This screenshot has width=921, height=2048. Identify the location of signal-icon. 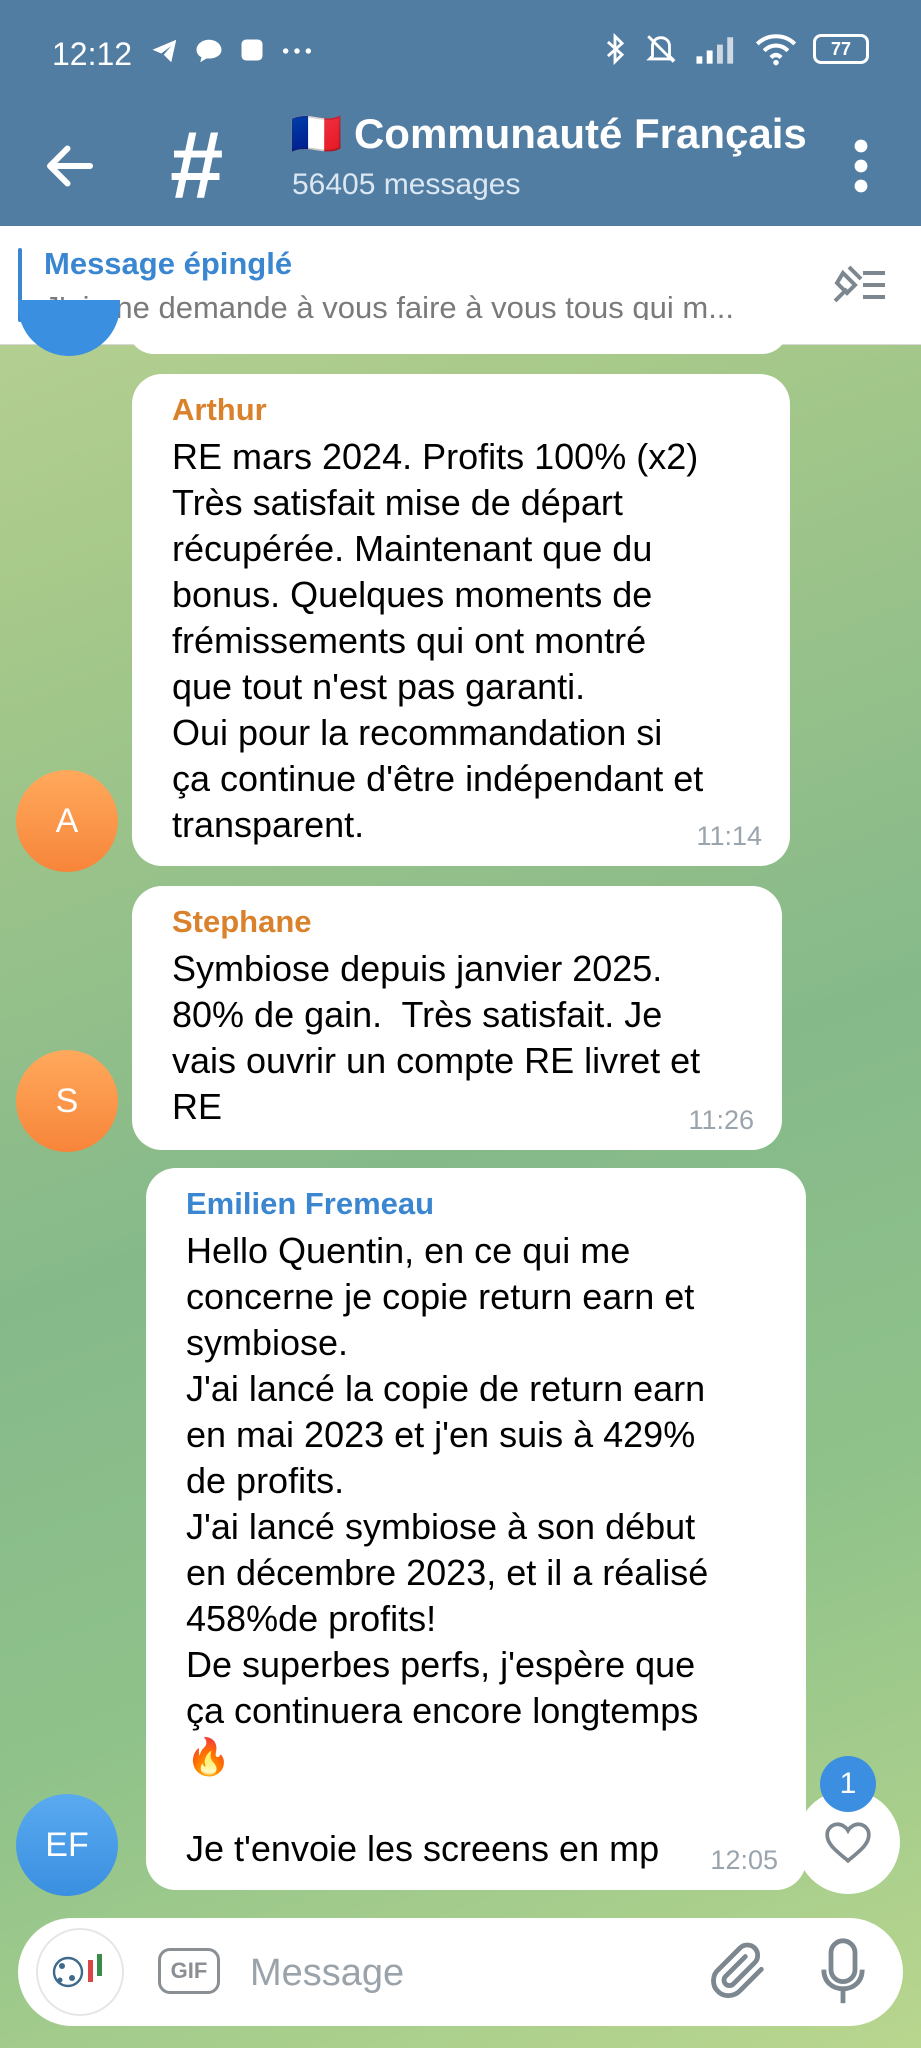
(715, 50).